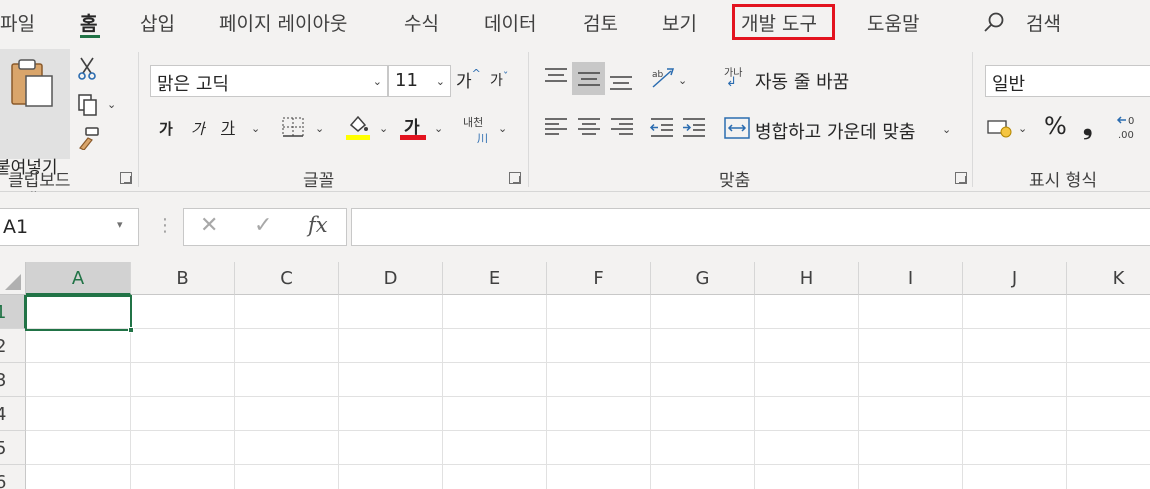  What do you see at coordinates (287, 278) in the screenshot?
I see `column-header-c: C` at bounding box center [287, 278].